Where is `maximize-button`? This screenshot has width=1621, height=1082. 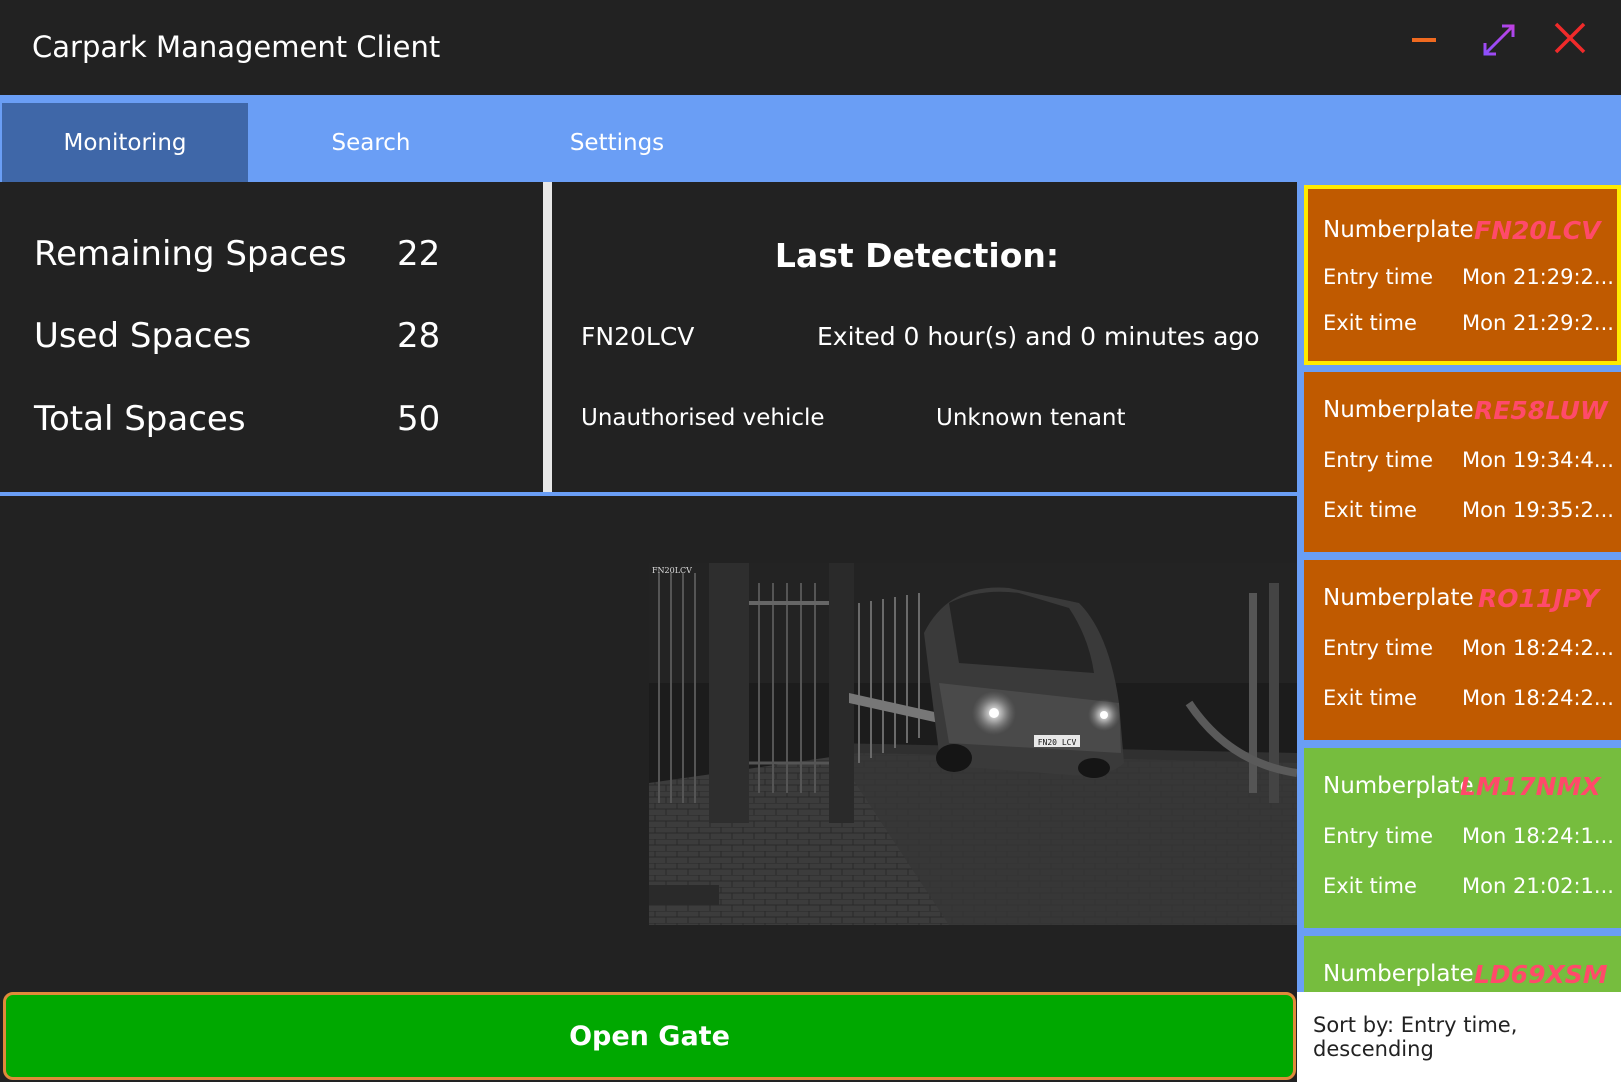
maximize-button is located at coordinates (1500, 43).